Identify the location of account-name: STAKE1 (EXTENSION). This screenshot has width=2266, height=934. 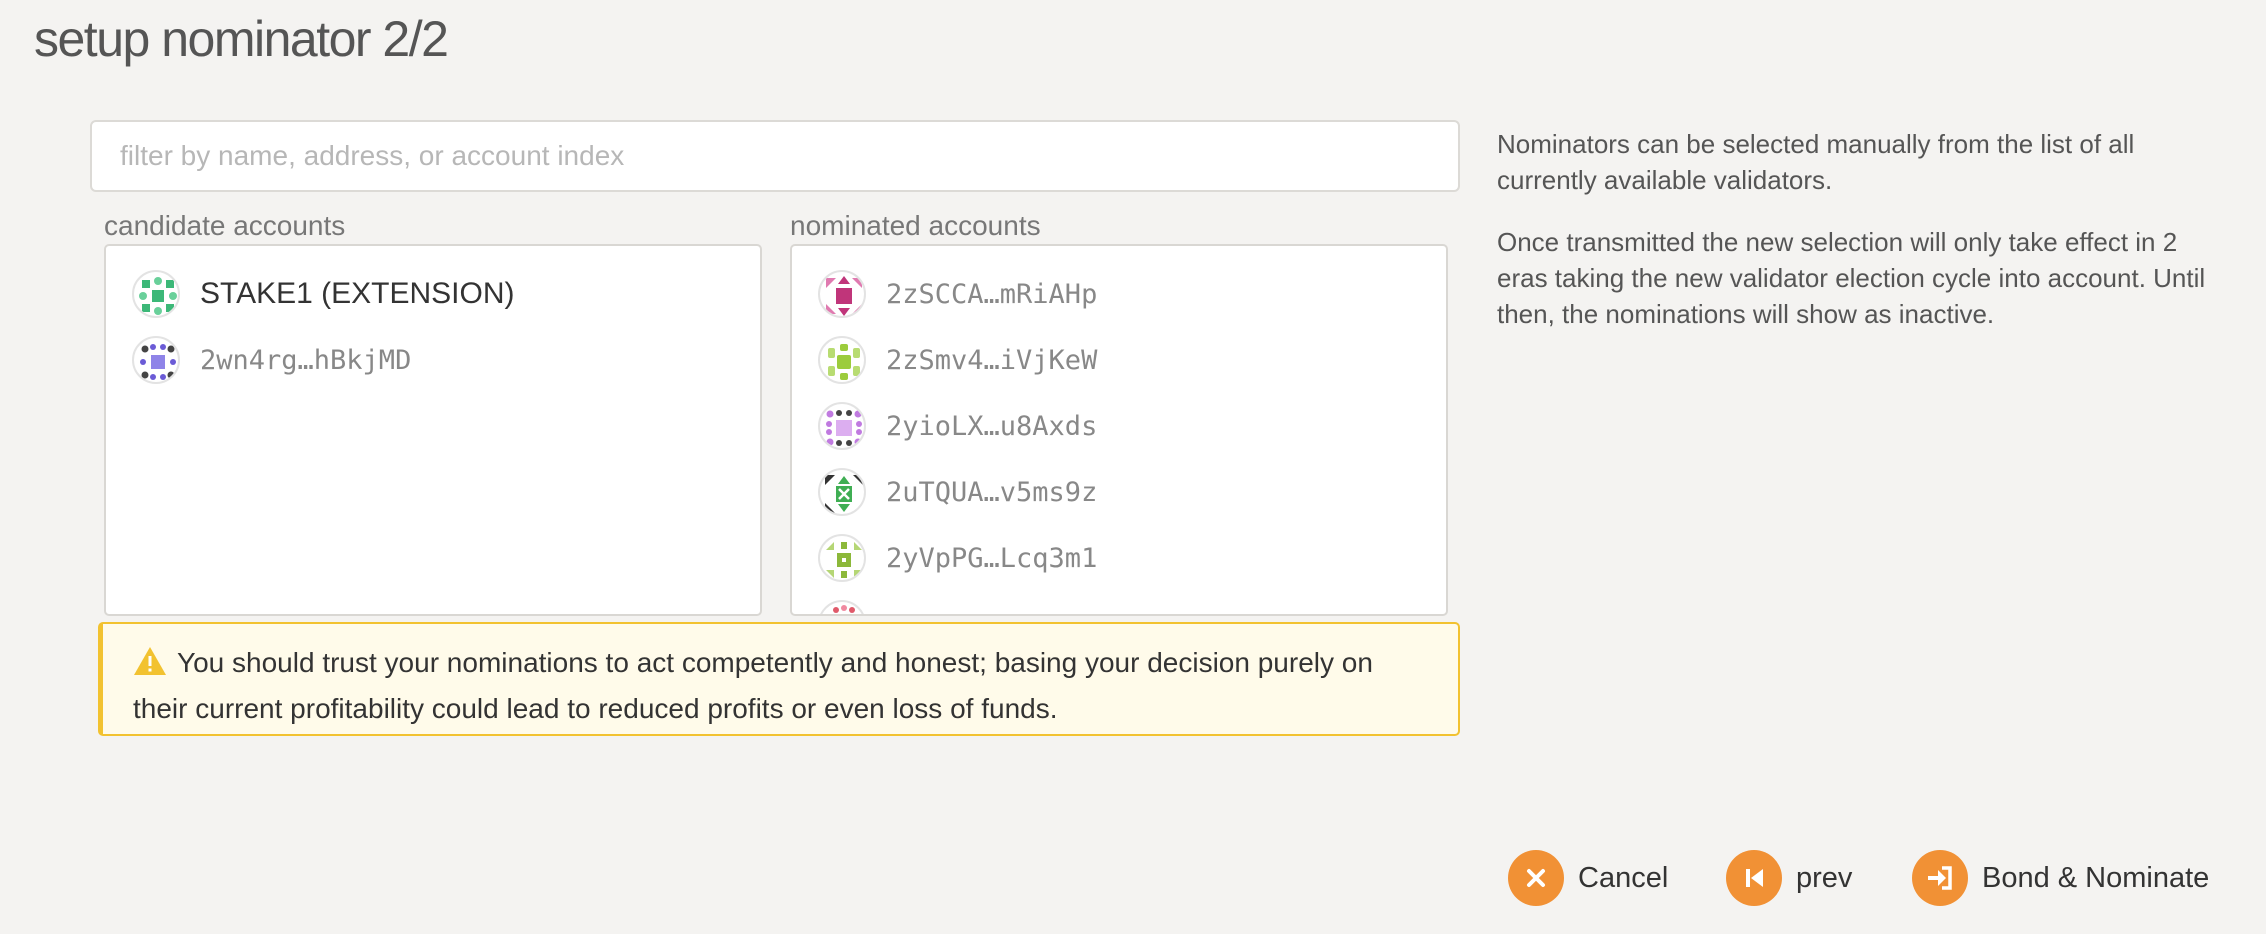
(357, 293).